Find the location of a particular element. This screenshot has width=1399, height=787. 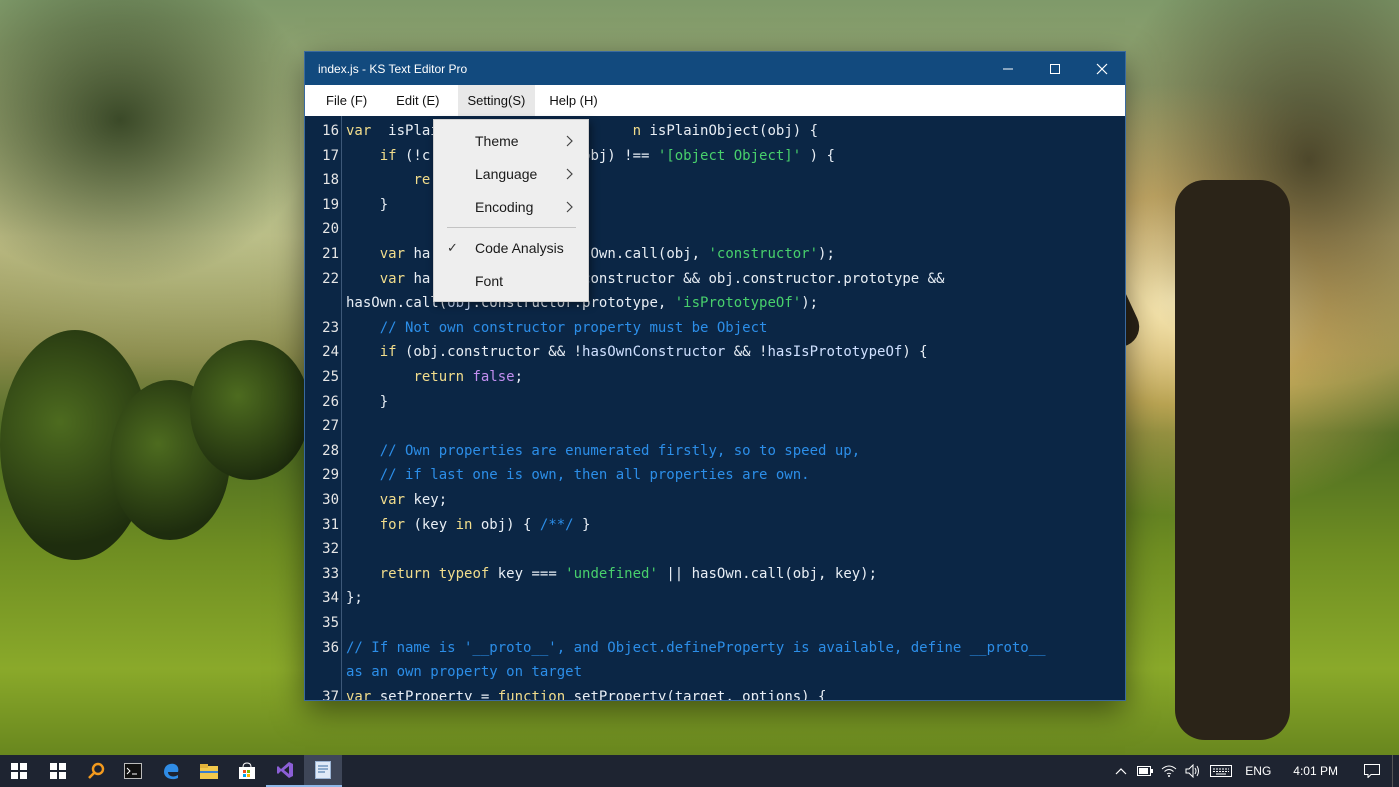

line-number: 22 is located at coordinates (330, 278).